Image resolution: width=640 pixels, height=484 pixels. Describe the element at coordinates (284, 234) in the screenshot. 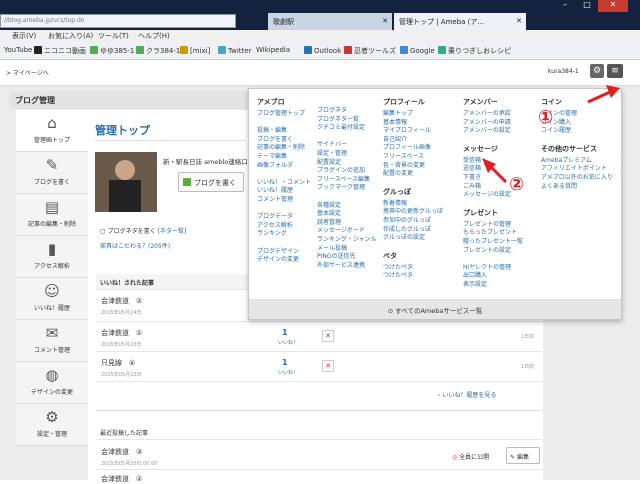

I see `menu-link: ランキング` at that location.